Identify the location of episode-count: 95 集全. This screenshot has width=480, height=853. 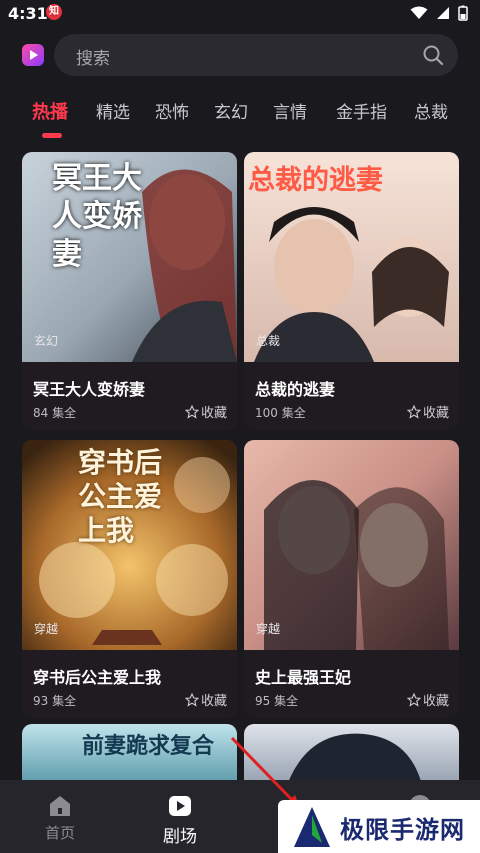
(277, 701).